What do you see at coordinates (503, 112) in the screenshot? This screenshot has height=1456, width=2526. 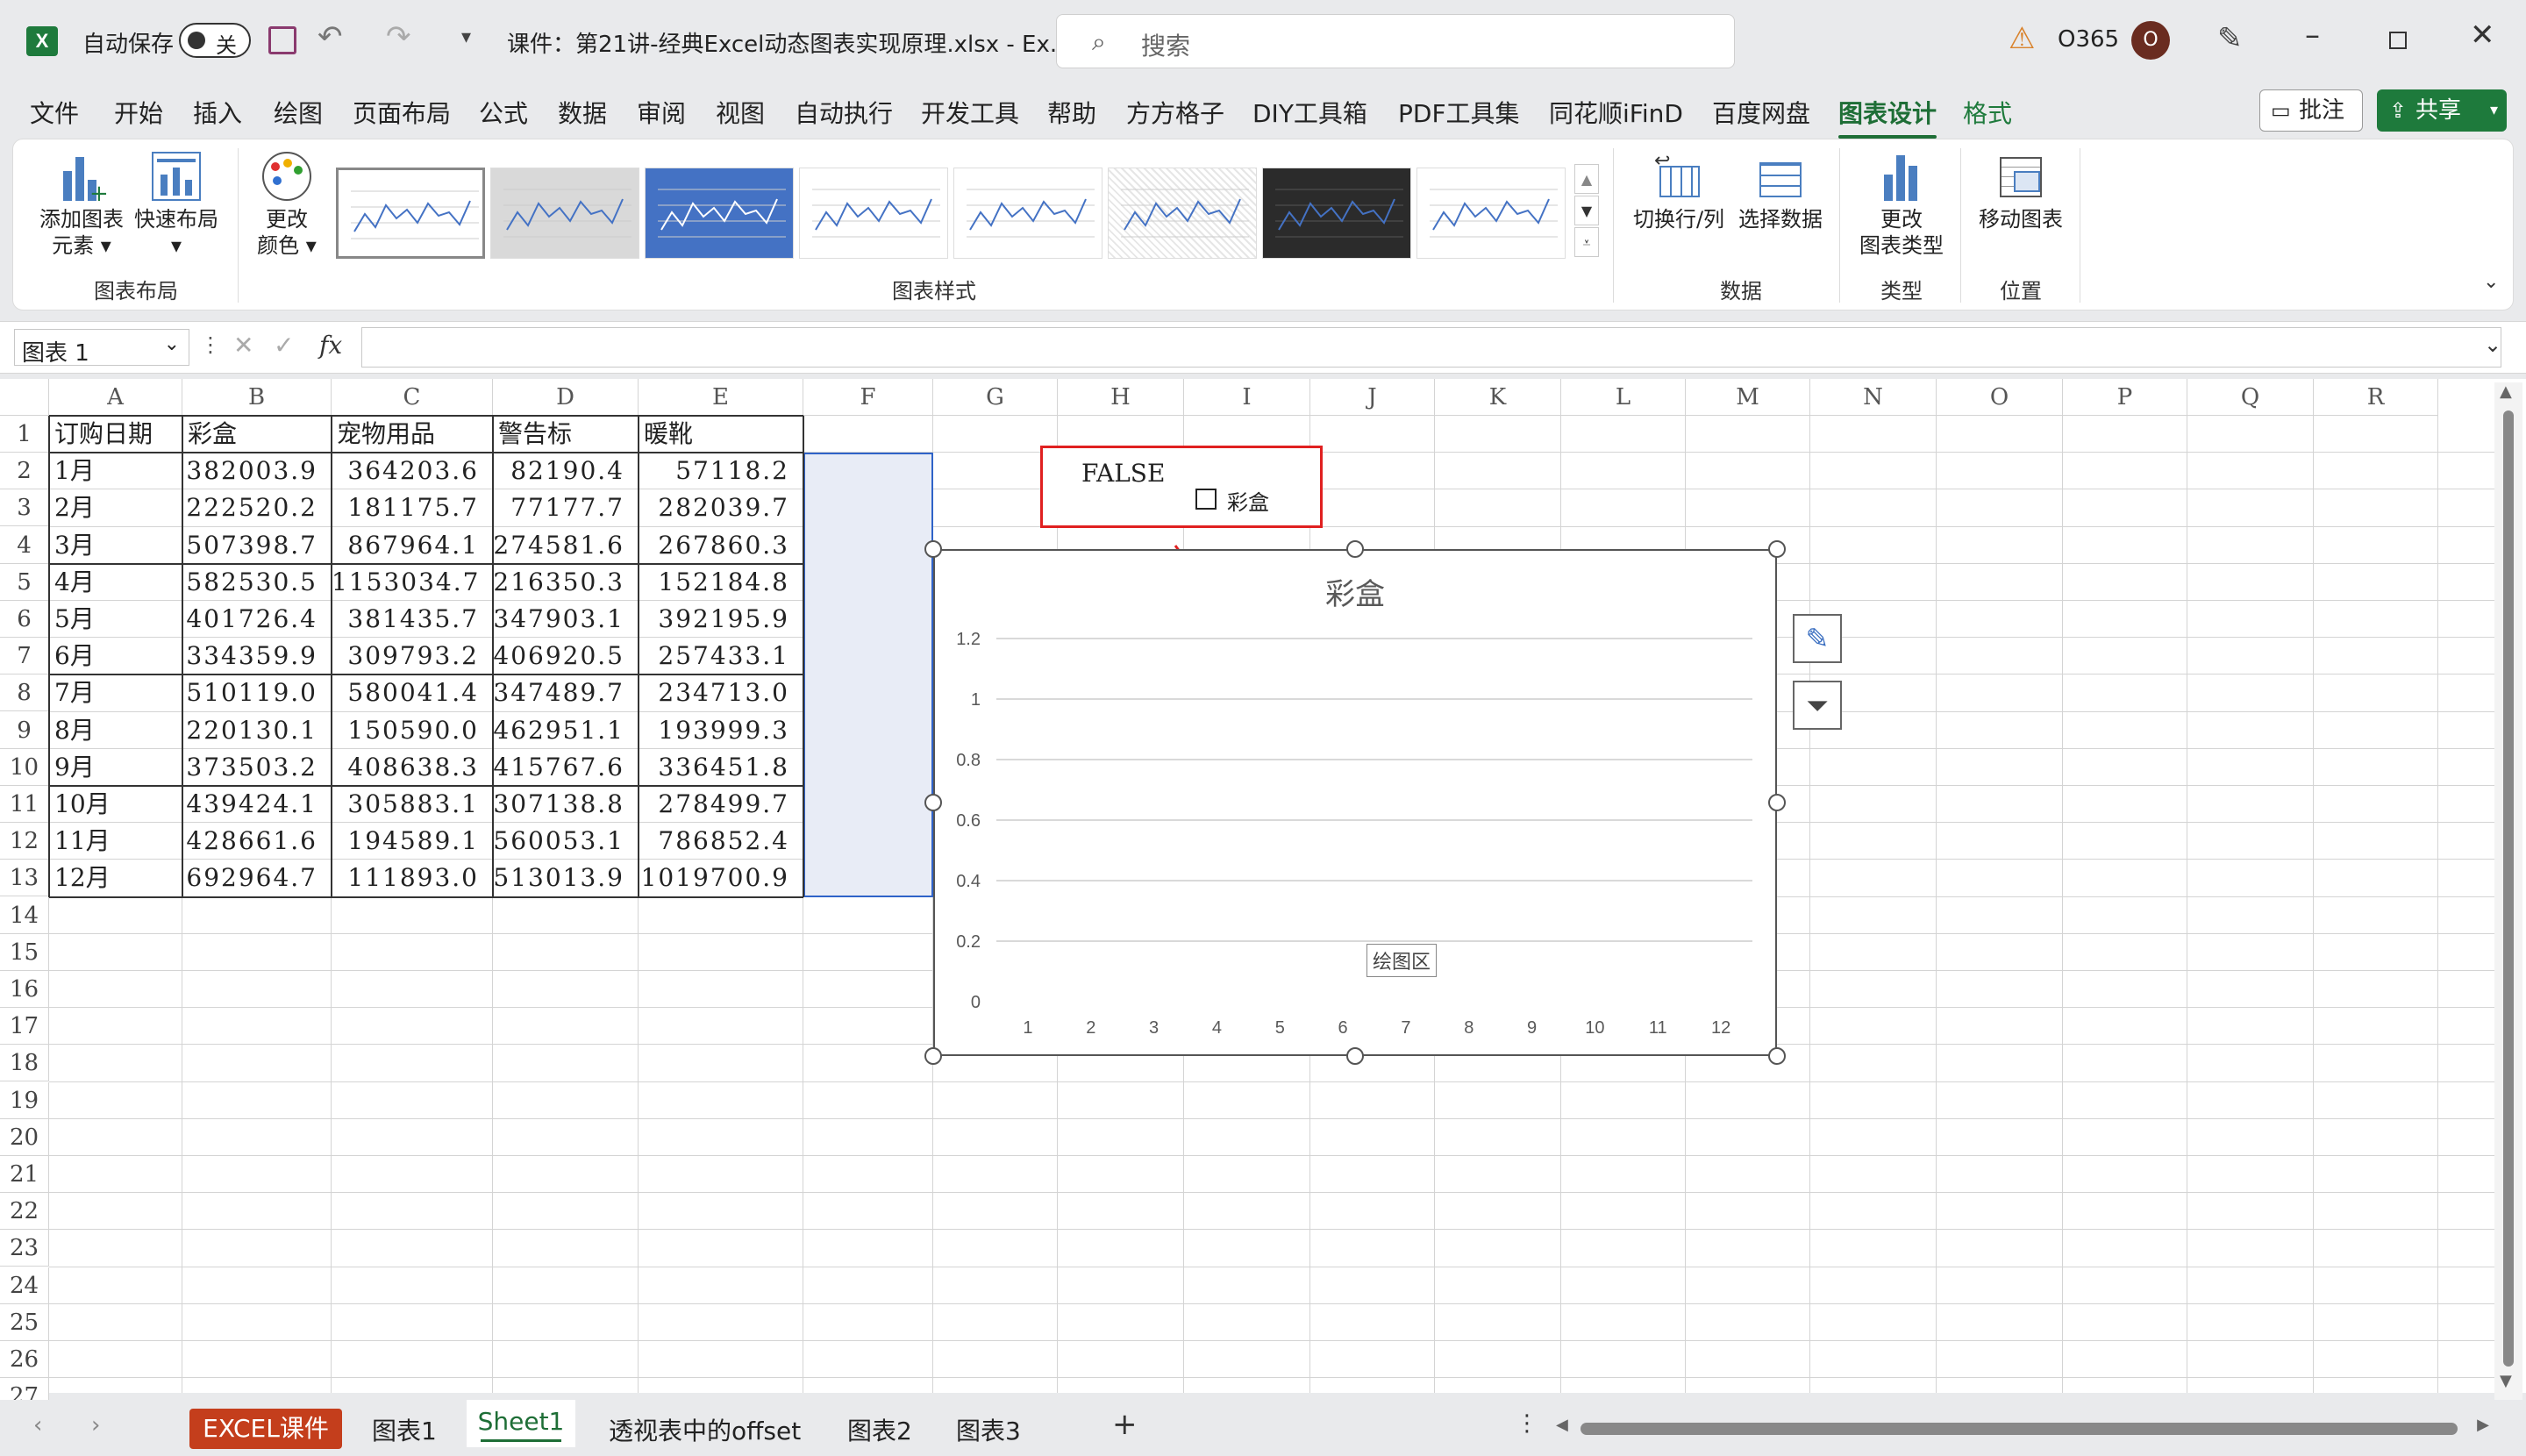 I see `menu-formulas: 公式` at bounding box center [503, 112].